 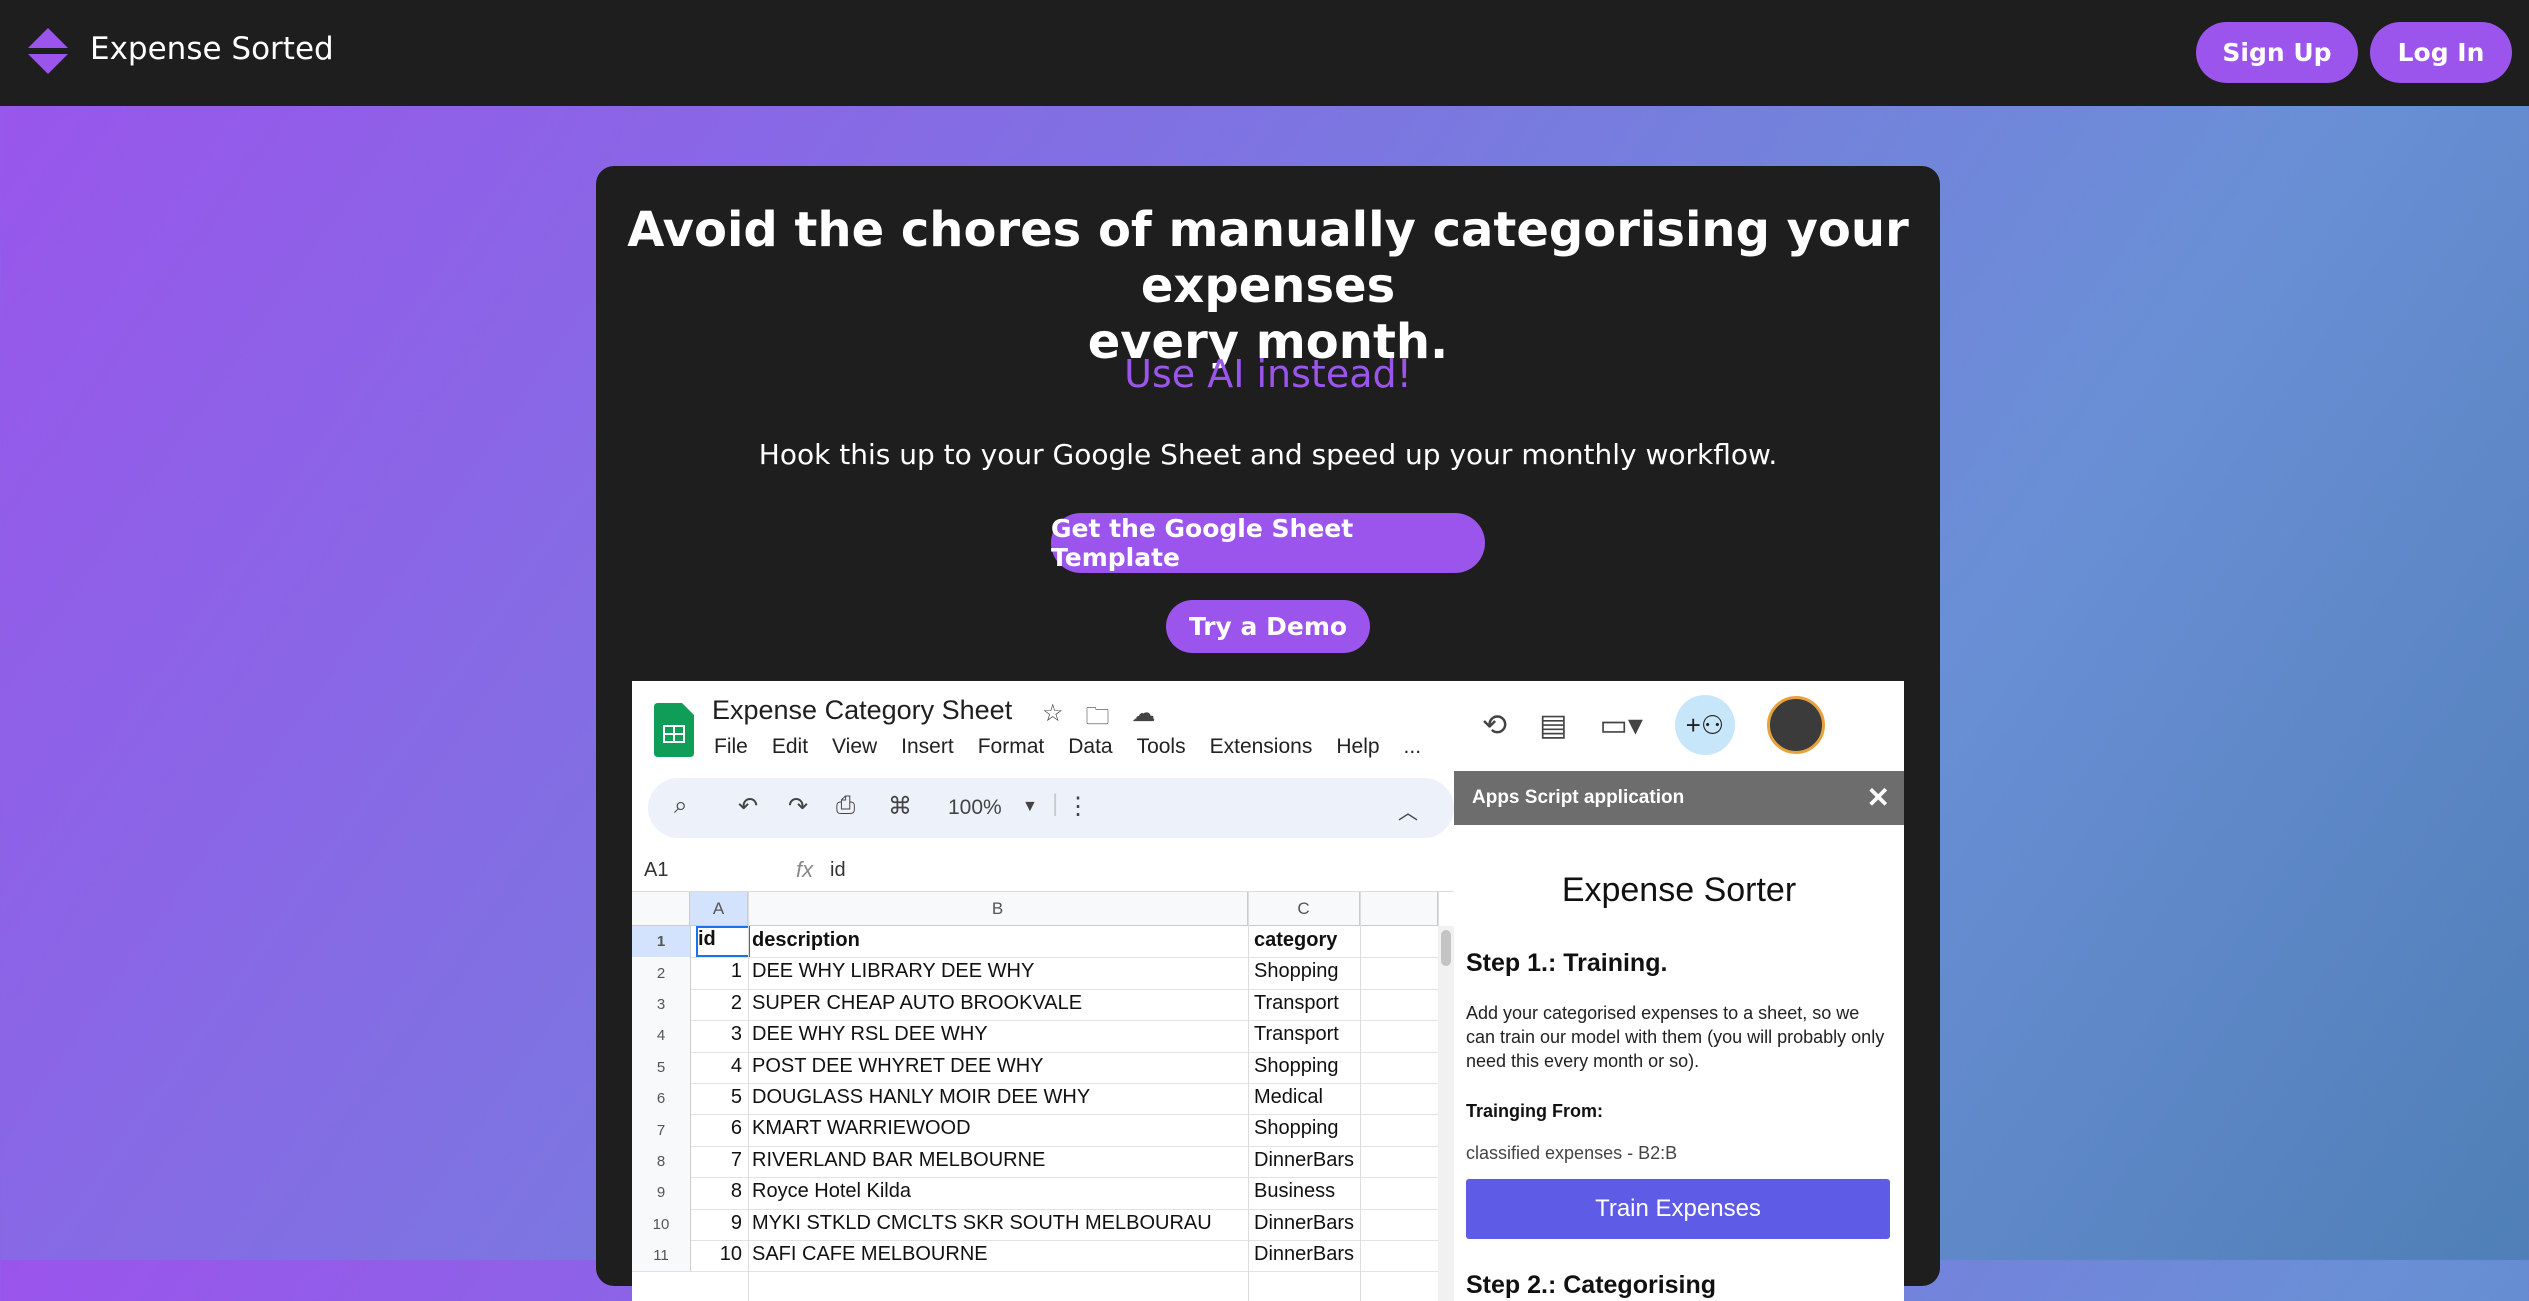 What do you see at coordinates (1288, 1097) in the screenshot?
I see `cell-category: Medical` at bounding box center [1288, 1097].